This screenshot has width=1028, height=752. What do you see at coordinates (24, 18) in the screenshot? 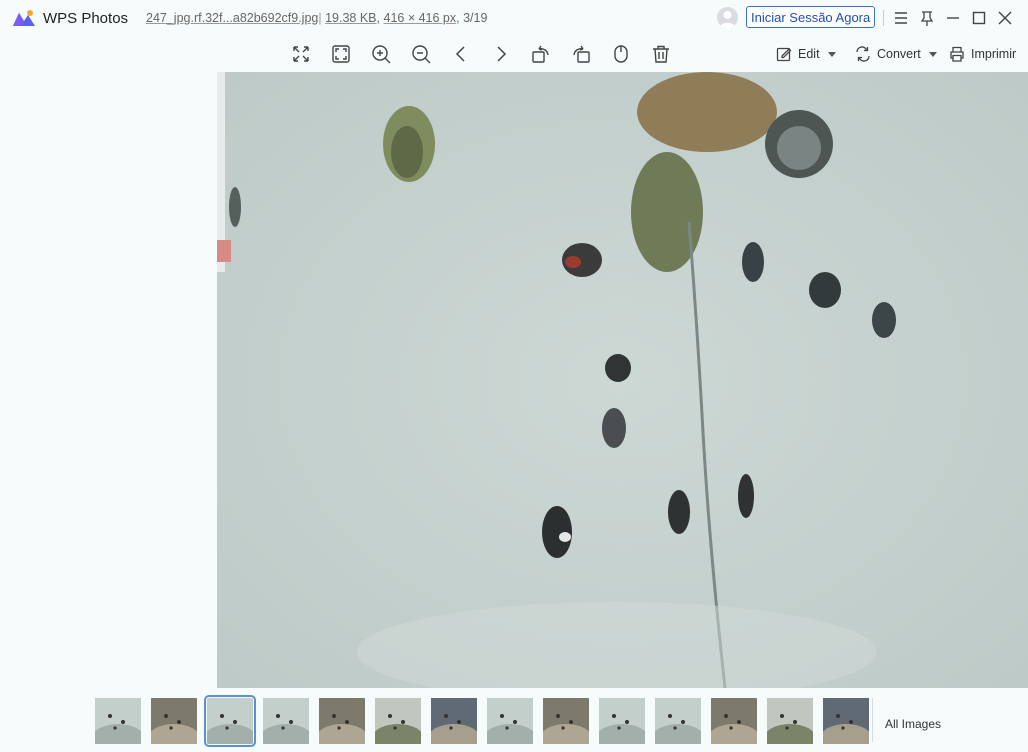
I see `wps-photos-logo-icon` at bounding box center [24, 18].